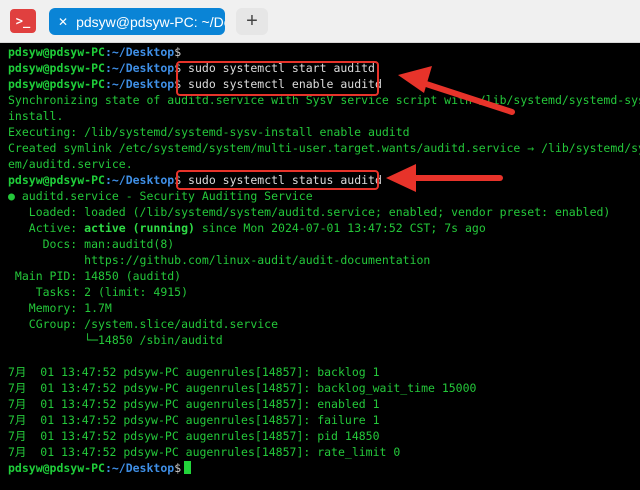 Image resolution: width=640 pixels, height=490 pixels. What do you see at coordinates (444, 178) in the screenshot?
I see `annotation-arrow-lower` at bounding box center [444, 178].